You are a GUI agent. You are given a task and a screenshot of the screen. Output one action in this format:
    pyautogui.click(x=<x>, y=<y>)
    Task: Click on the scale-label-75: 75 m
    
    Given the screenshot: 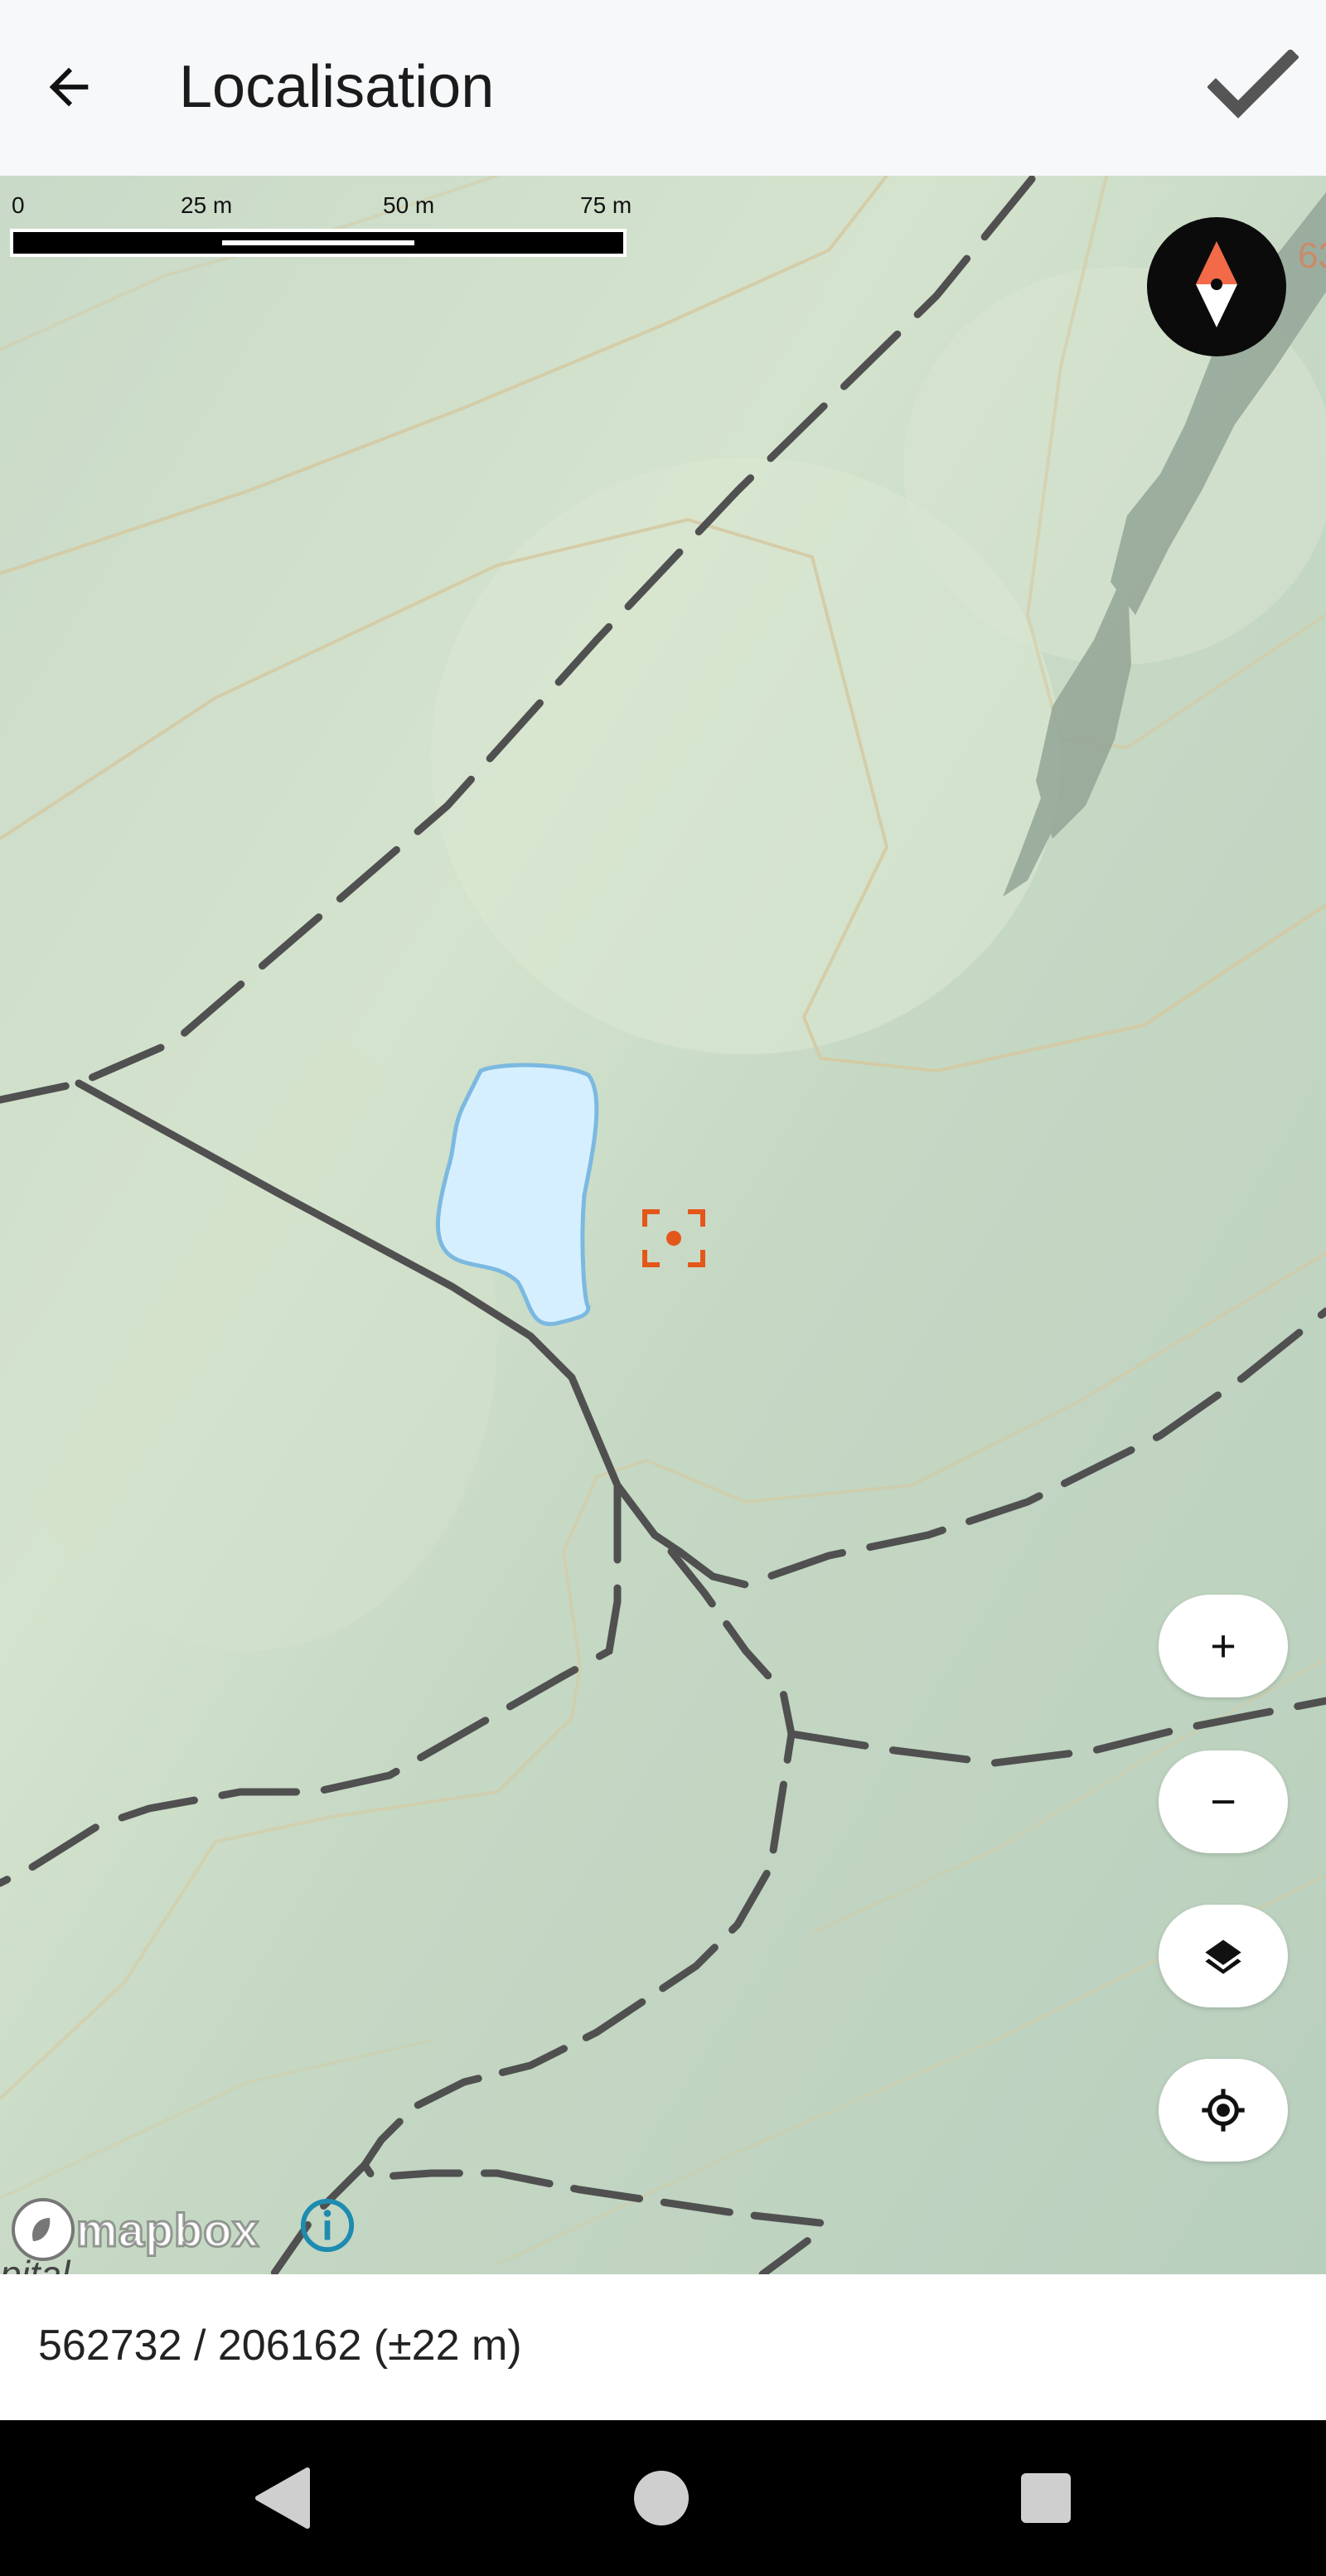 What is the action you would take?
    pyautogui.click(x=606, y=205)
    